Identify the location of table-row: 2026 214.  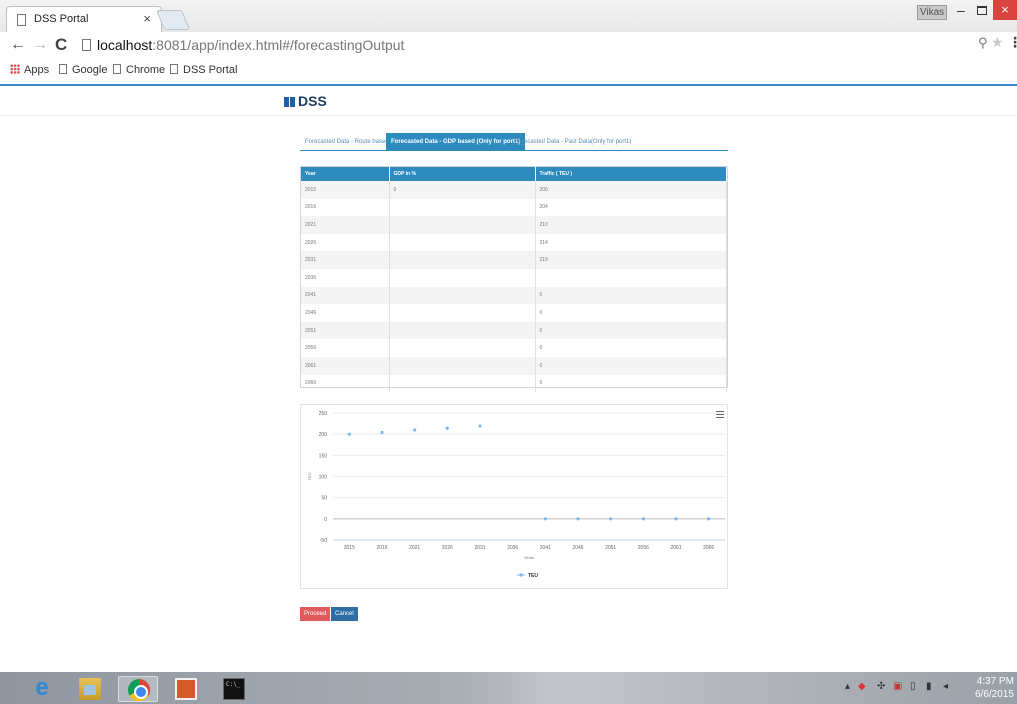
(514, 242).